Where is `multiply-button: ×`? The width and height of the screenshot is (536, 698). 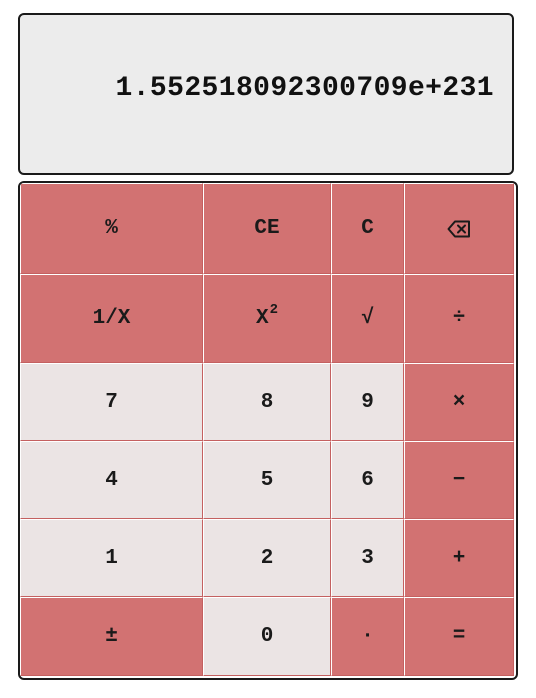
multiply-button: × is located at coordinates (459, 402).